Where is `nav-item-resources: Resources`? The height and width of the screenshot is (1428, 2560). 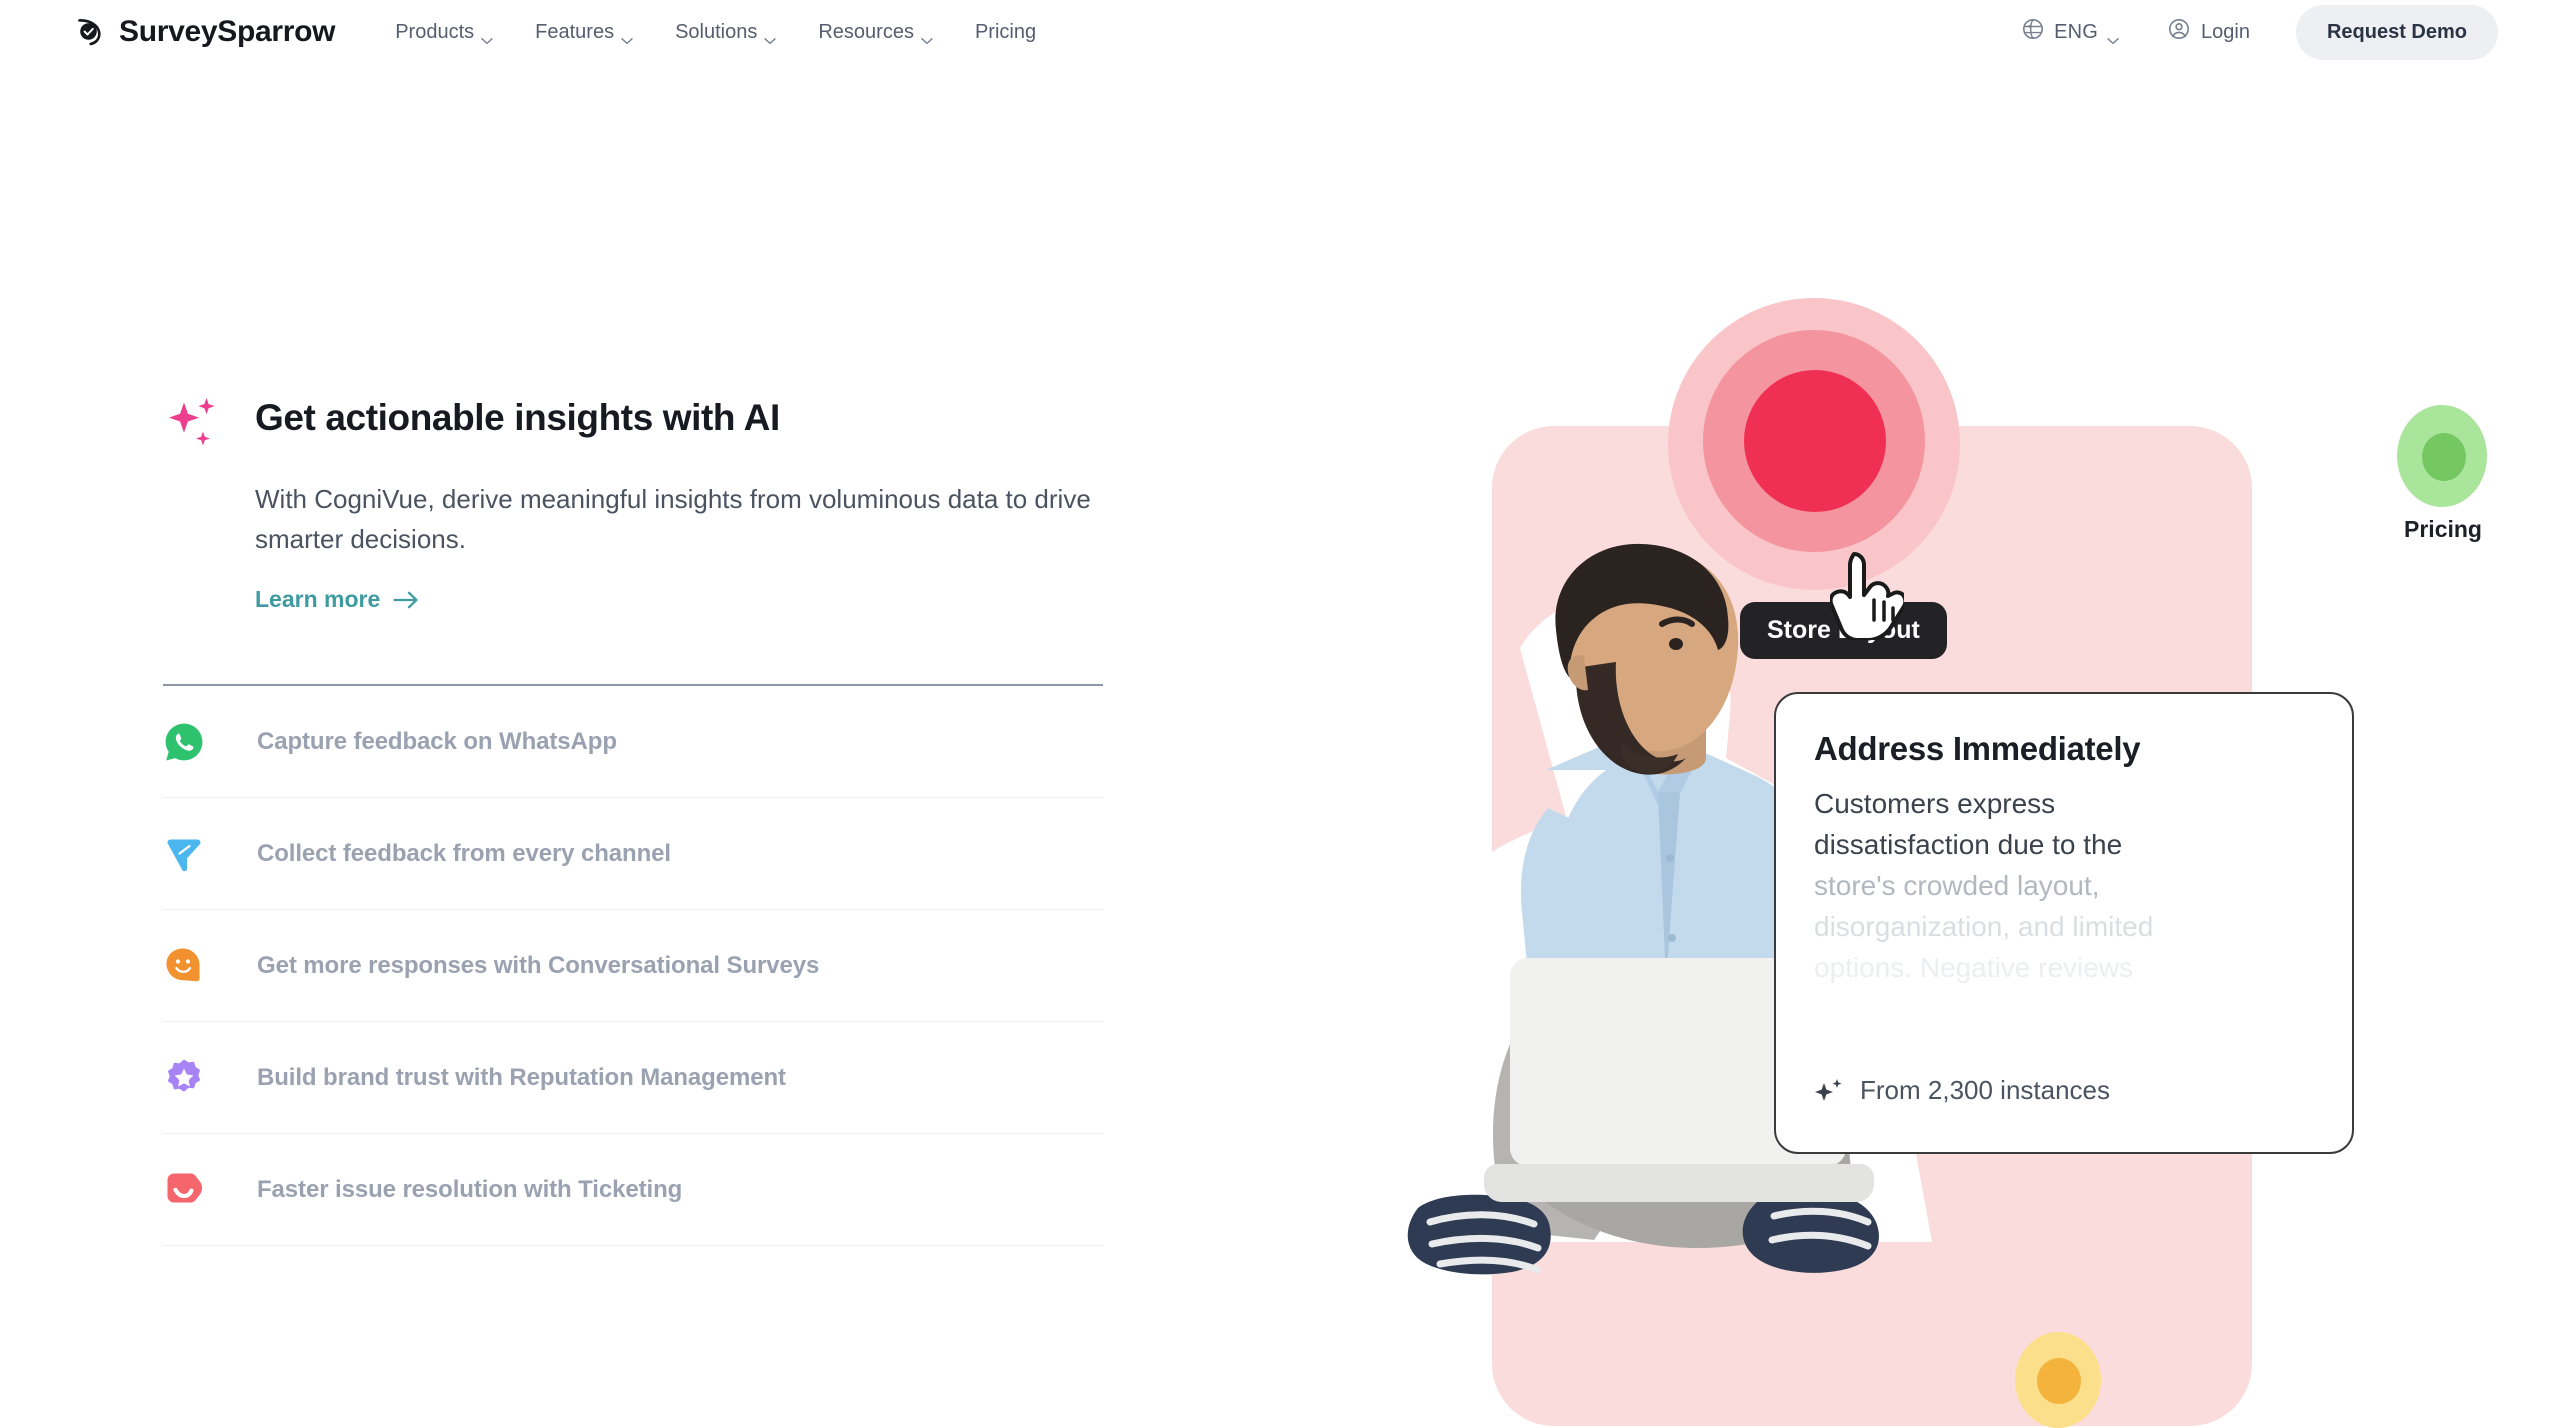 nav-item-resources: Resources is located at coordinates (875, 32).